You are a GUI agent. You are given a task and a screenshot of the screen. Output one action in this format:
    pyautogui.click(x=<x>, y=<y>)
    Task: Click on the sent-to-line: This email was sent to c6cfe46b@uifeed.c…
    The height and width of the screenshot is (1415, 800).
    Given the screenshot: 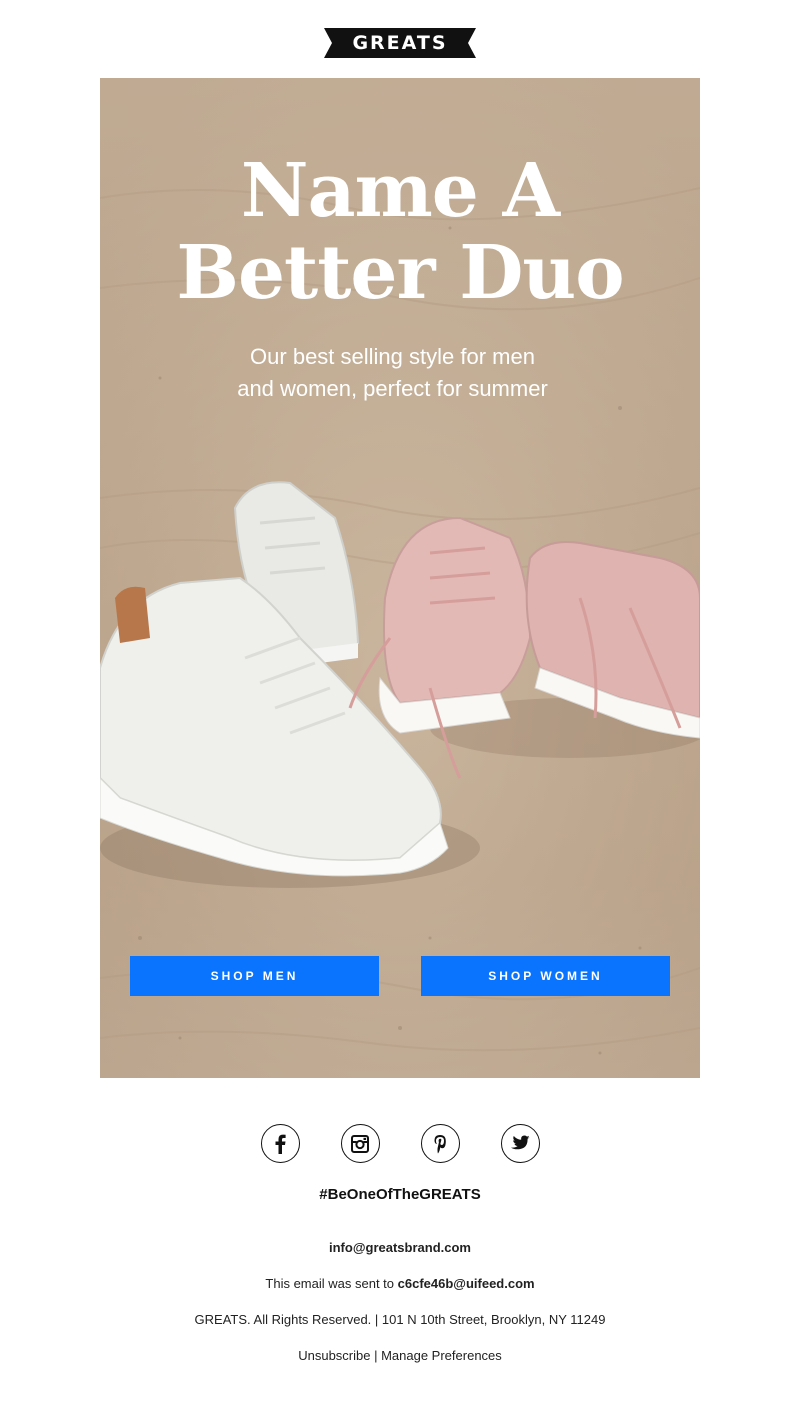 What is the action you would take?
    pyautogui.click(x=400, y=1283)
    